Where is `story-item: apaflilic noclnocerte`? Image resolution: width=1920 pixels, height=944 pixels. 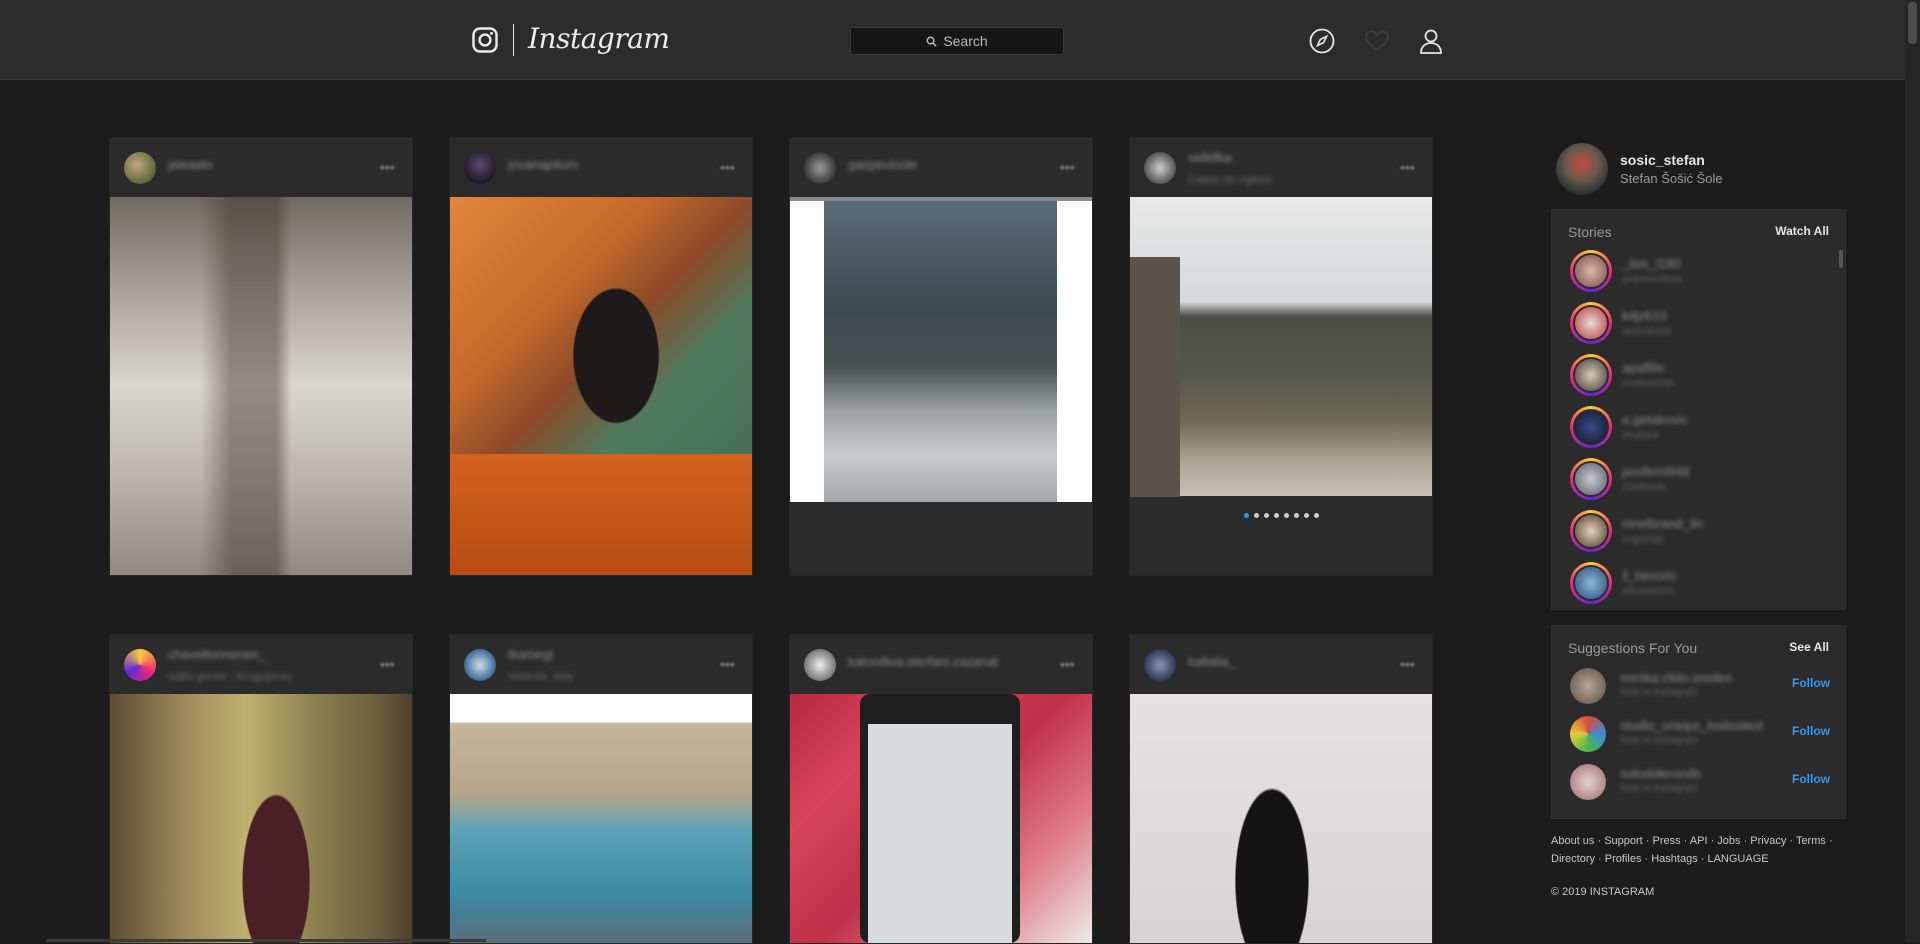 story-item: apaflilic noclnocerte is located at coordinates (1700, 376).